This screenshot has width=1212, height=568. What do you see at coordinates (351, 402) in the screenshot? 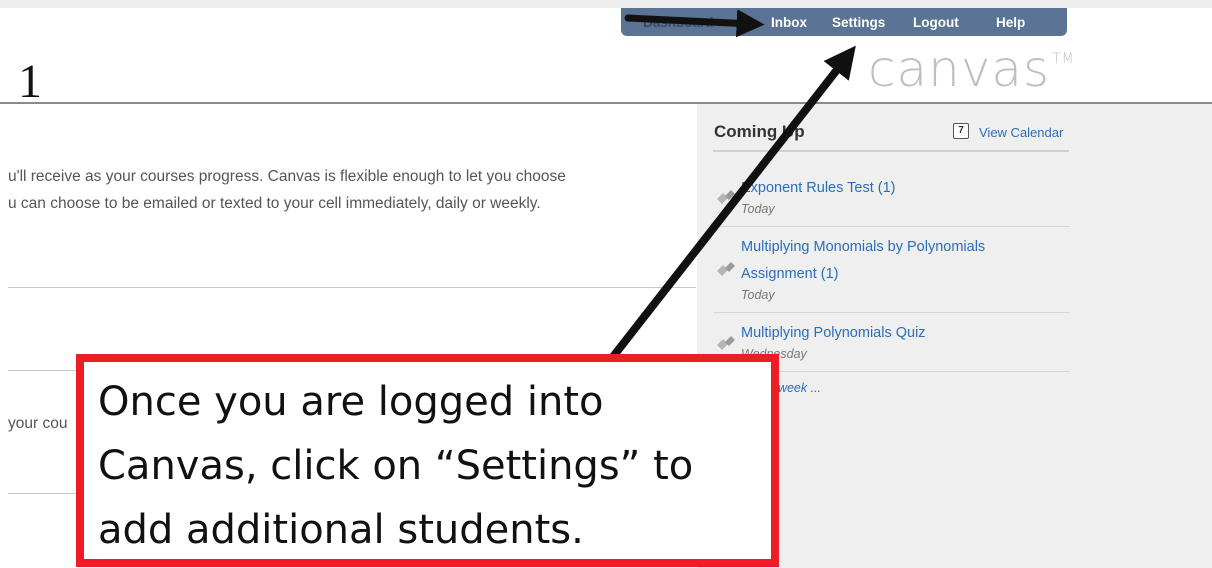
I see `callout-line-1: Once you are logged into` at bounding box center [351, 402].